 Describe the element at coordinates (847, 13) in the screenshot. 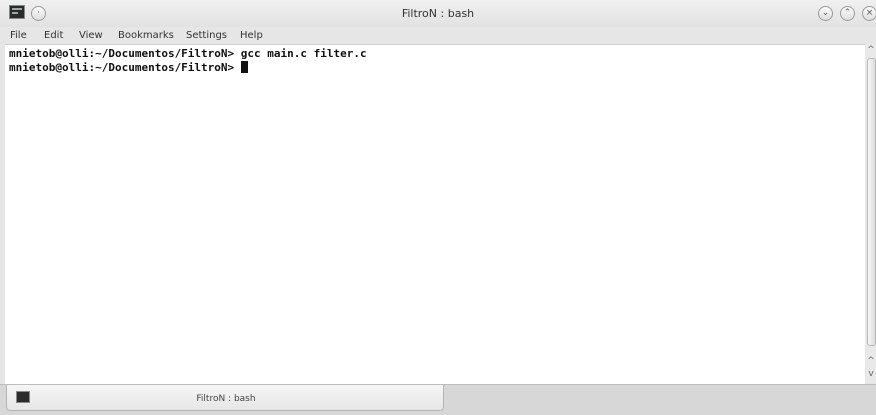

I see `maximize-icon: ⌃` at that location.